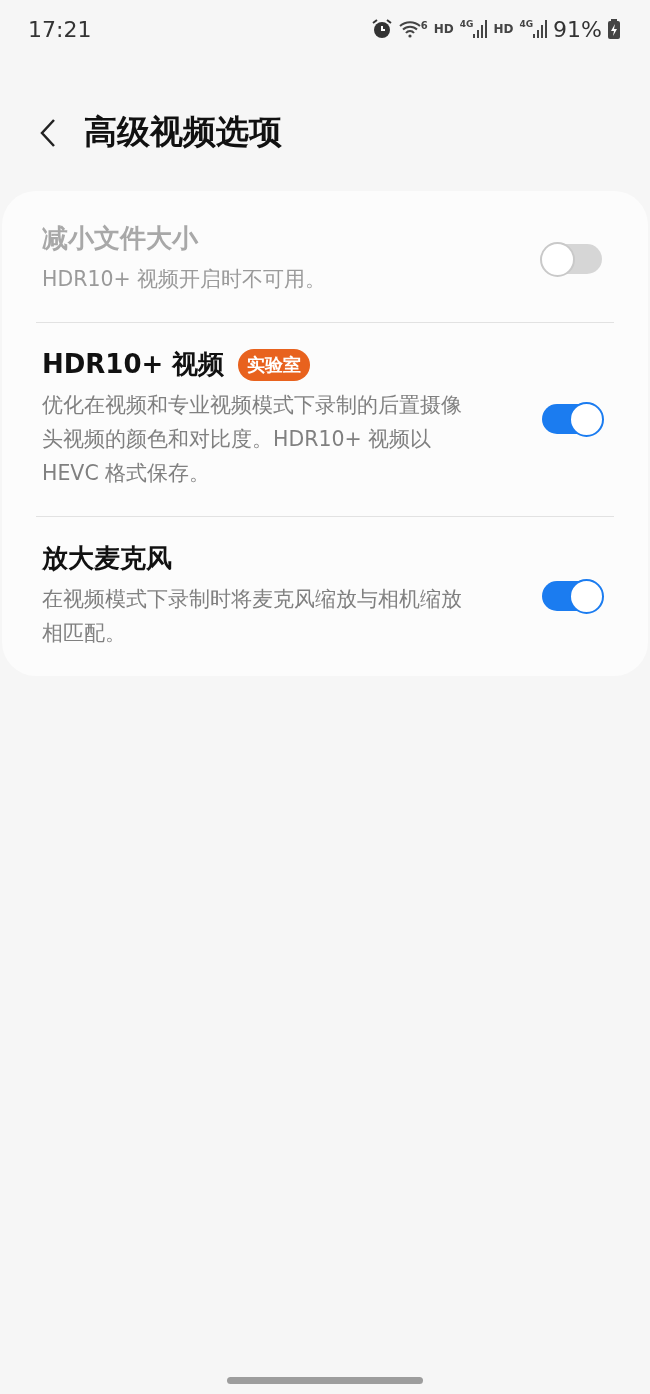  What do you see at coordinates (252, 439) in the screenshot?
I see `setting-description: 优化在视频和专业视频模式下录制的后置摄像头视频的颜色和对比度。HDR10+ 视频以 HEVC 格式保存。` at bounding box center [252, 439].